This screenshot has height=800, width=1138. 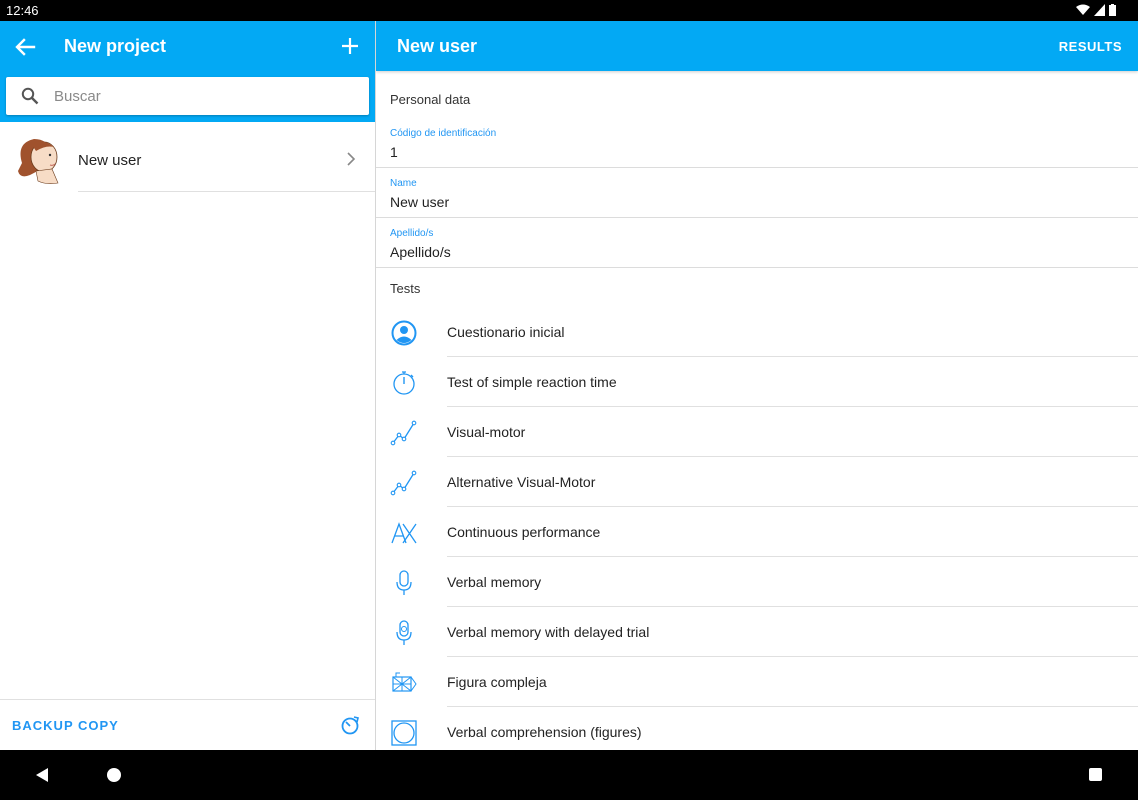 What do you see at coordinates (521, 482) in the screenshot?
I see `test-label: Alternative Visual-Motor` at bounding box center [521, 482].